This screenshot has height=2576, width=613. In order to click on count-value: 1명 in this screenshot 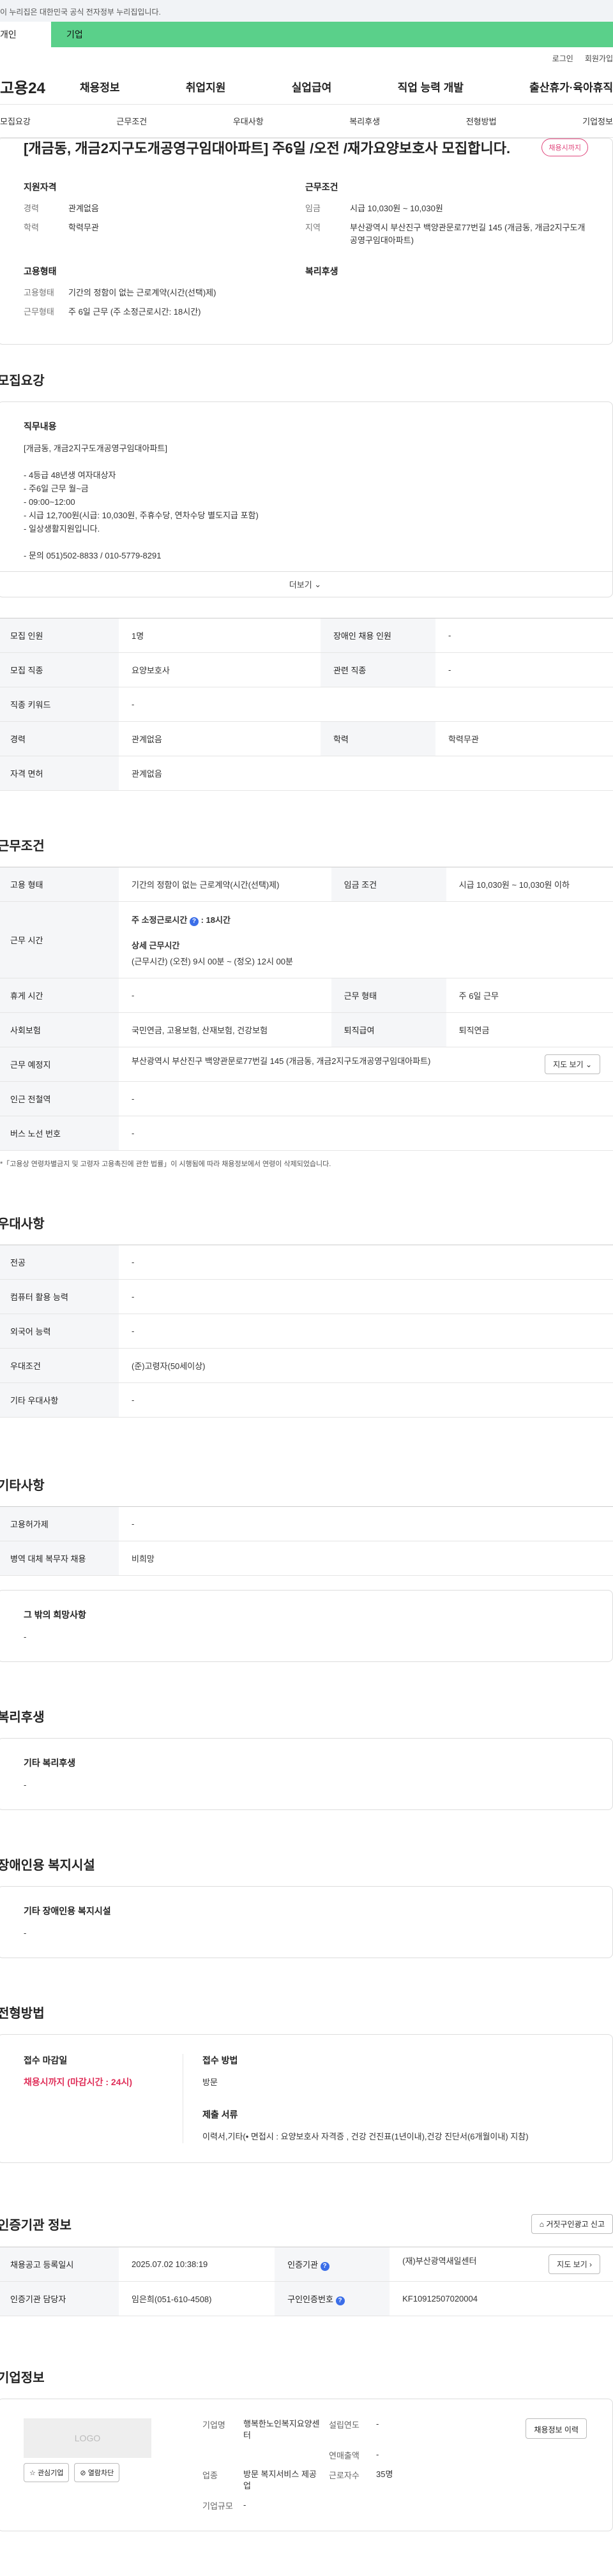, I will do `click(220, 635)`.